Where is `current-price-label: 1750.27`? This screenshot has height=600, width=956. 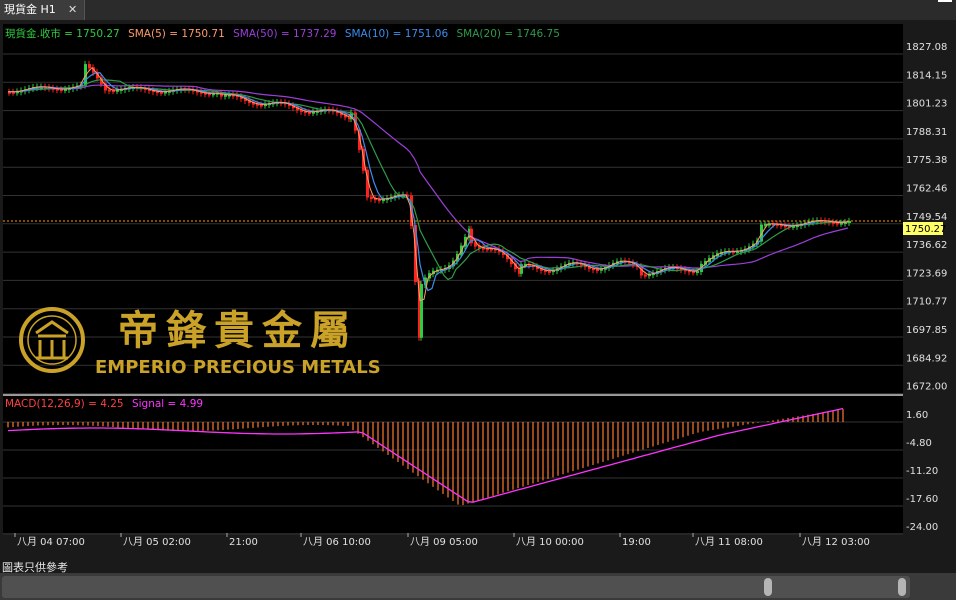
current-price-label: 1750.27 is located at coordinates (925, 229).